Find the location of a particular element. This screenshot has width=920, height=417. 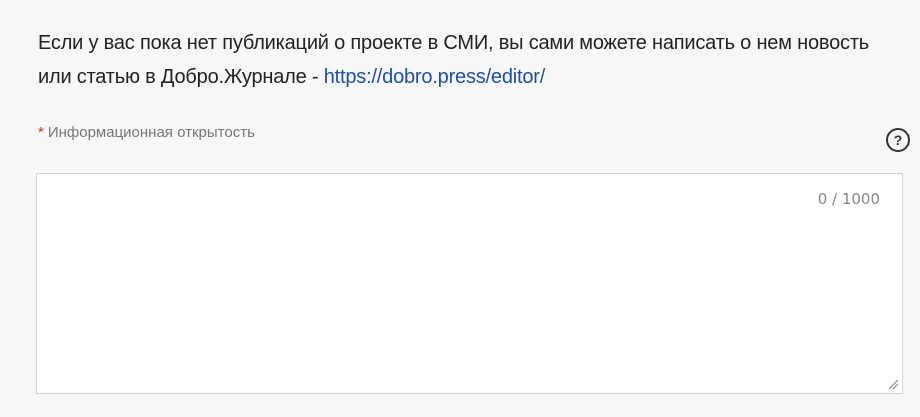

editor-link: https://dobro.press/editor/ is located at coordinates (435, 77).